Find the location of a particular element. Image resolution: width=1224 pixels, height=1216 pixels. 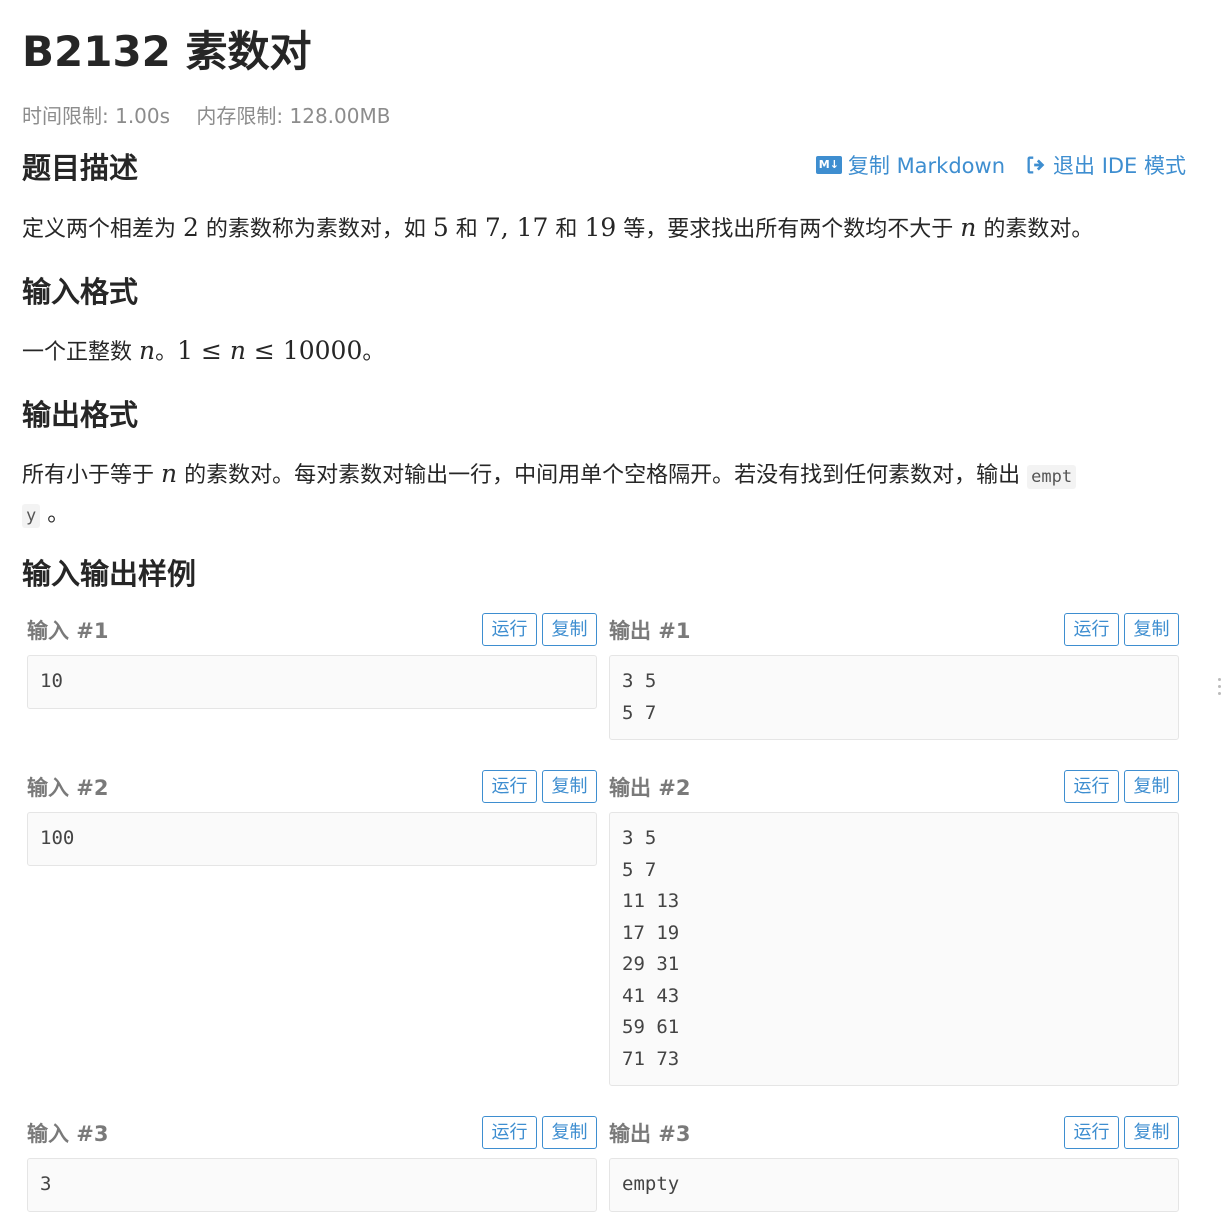

memory-limit: 内存限制: 128.00MB is located at coordinates (293, 116).